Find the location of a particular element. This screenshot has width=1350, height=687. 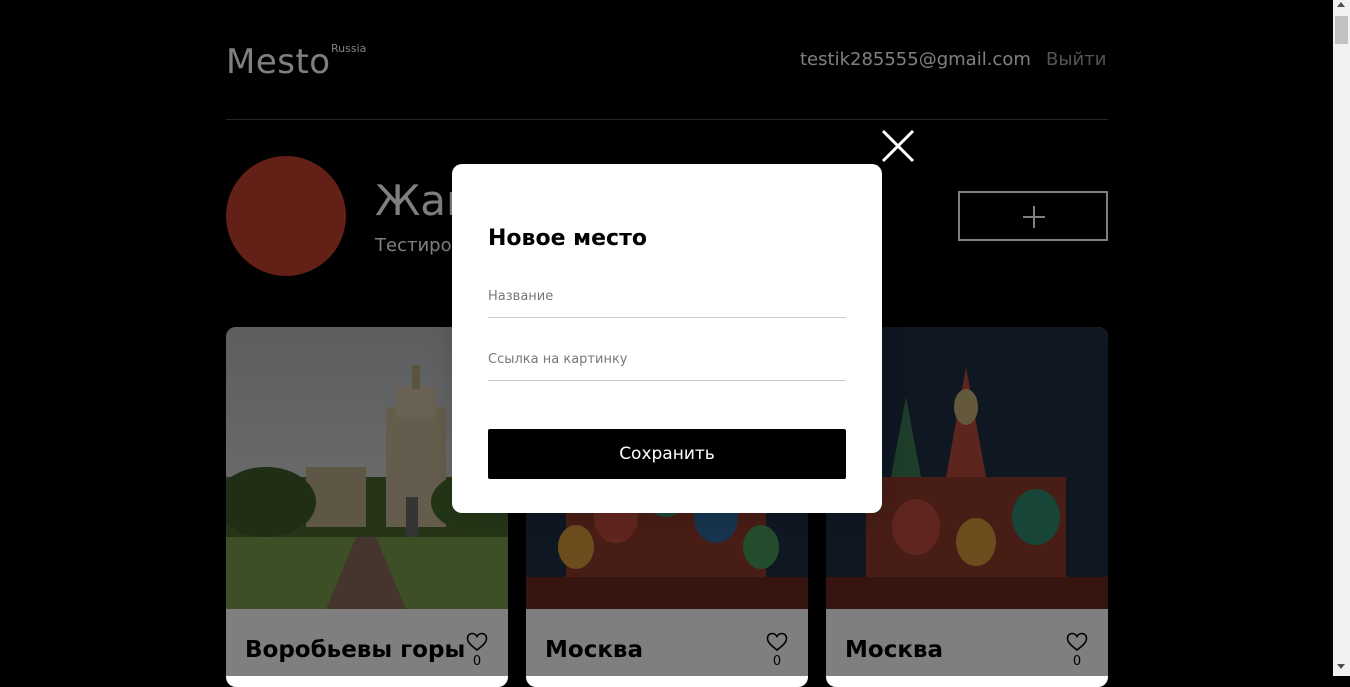

image-link-input is located at coordinates (667, 365).